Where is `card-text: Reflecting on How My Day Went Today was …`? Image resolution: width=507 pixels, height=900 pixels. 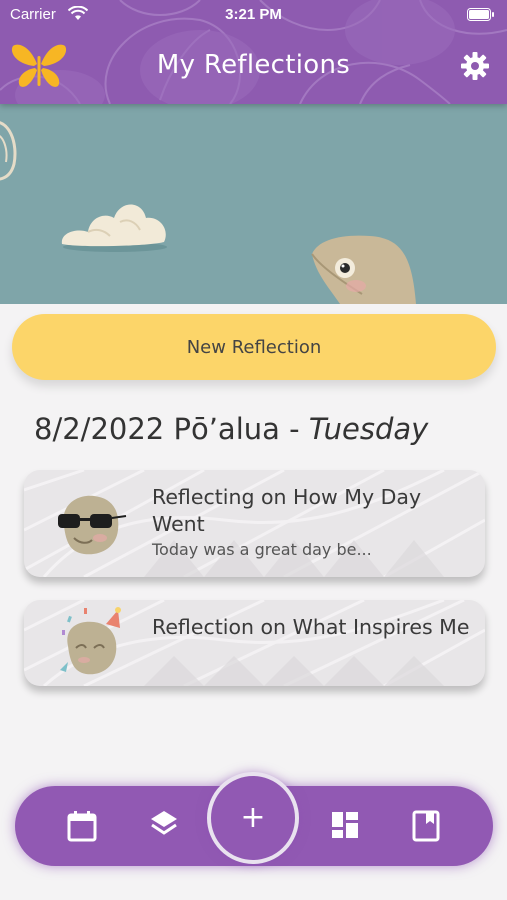
card-text: Reflecting on How My Day Went Today was … is located at coordinates (311, 521).